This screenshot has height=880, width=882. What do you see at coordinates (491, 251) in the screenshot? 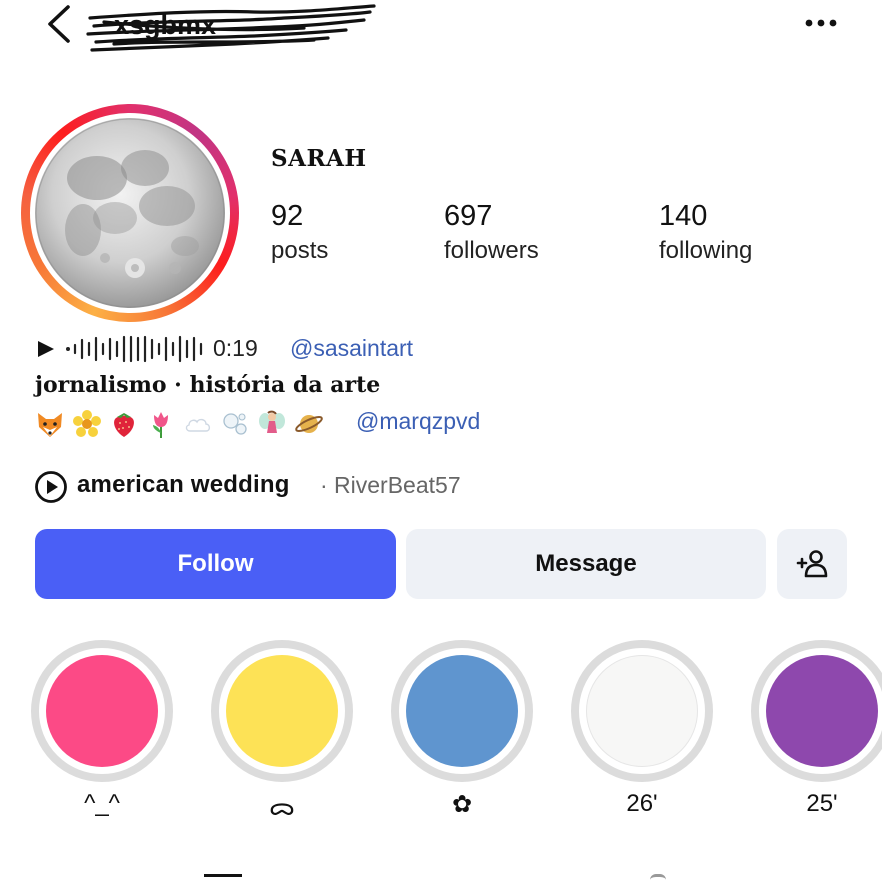
I see `followers-label: followers` at bounding box center [491, 251].